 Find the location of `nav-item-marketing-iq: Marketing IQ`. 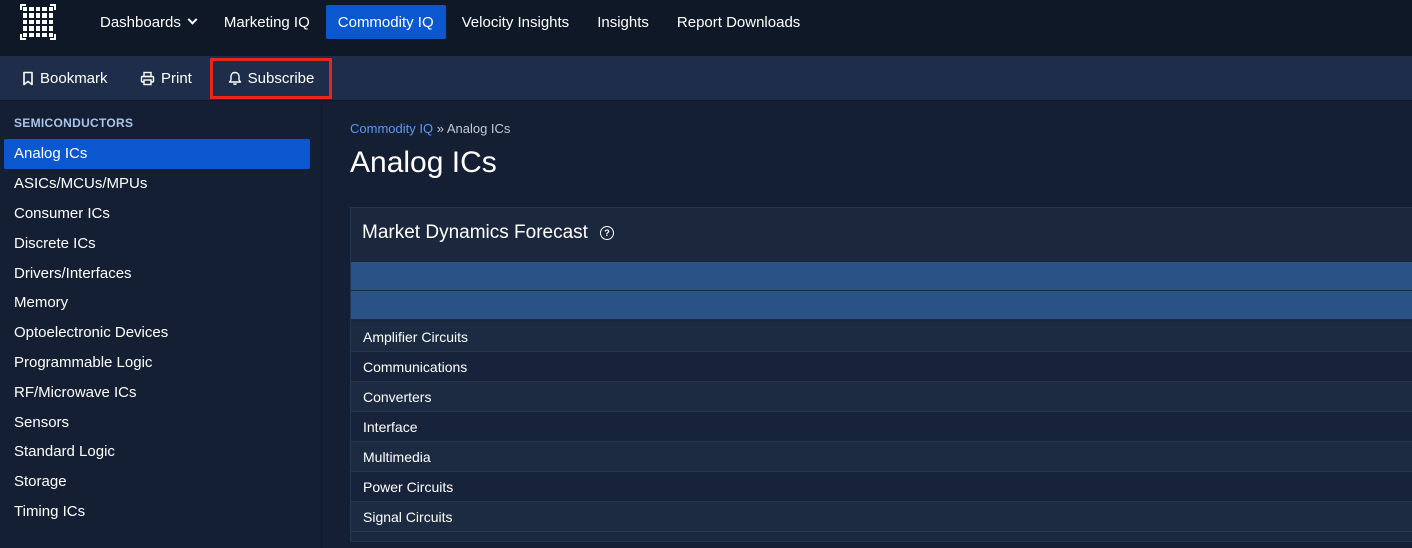

nav-item-marketing-iq: Marketing IQ is located at coordinates (267, 22).